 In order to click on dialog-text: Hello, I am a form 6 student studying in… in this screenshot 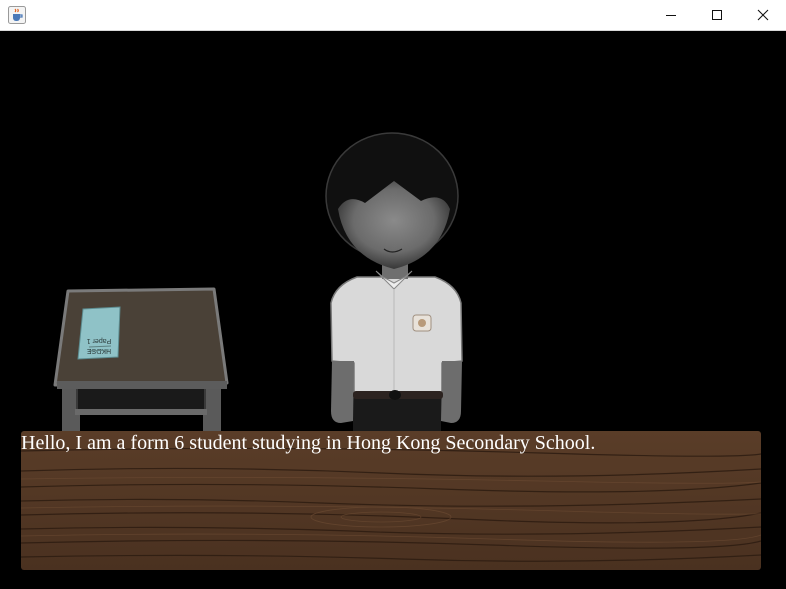, I will do `click(308, 443)`.